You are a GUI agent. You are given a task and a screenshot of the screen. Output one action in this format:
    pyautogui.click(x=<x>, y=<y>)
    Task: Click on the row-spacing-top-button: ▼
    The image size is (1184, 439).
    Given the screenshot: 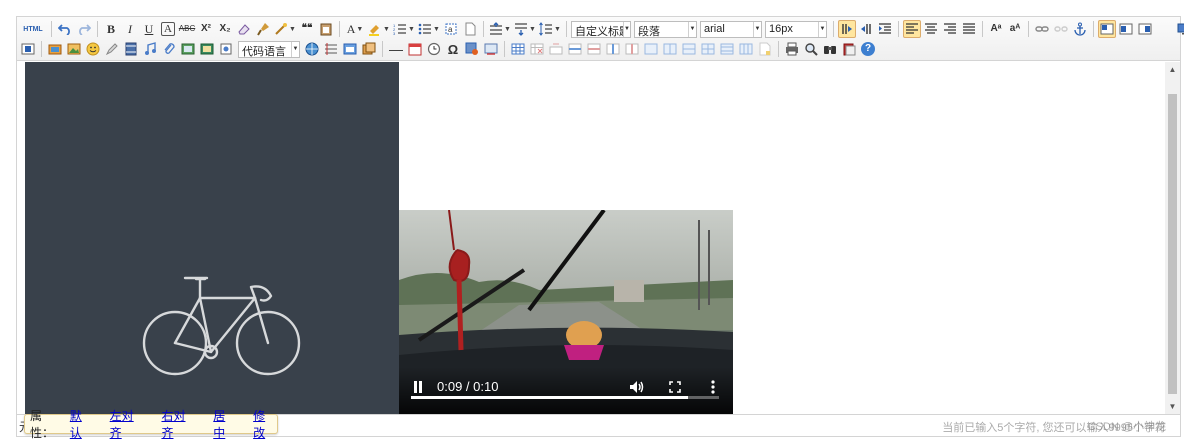 What is the action you would take?
    pyautogui.click(x=500, y=29)
    